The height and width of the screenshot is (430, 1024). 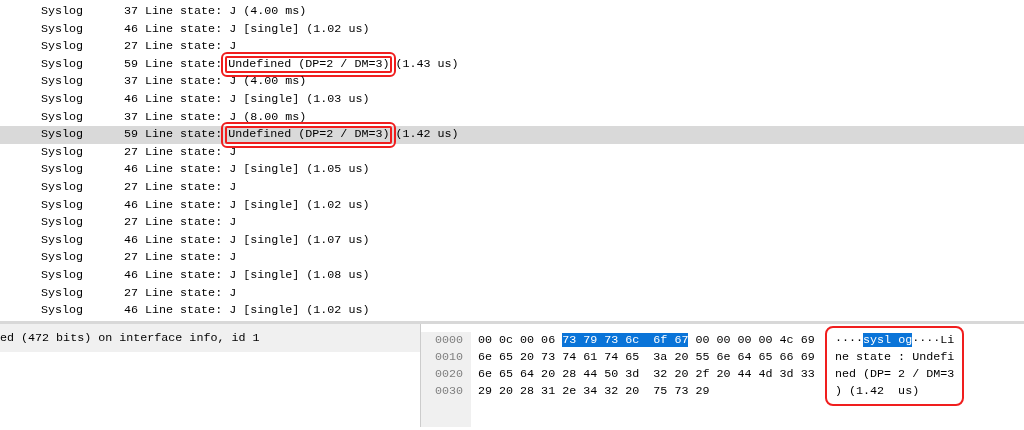 What do you see at coordinates (895, 357) in the screenshot?
I see `ascii-text: ne state : Undefi` at bounding box center [895, 357].